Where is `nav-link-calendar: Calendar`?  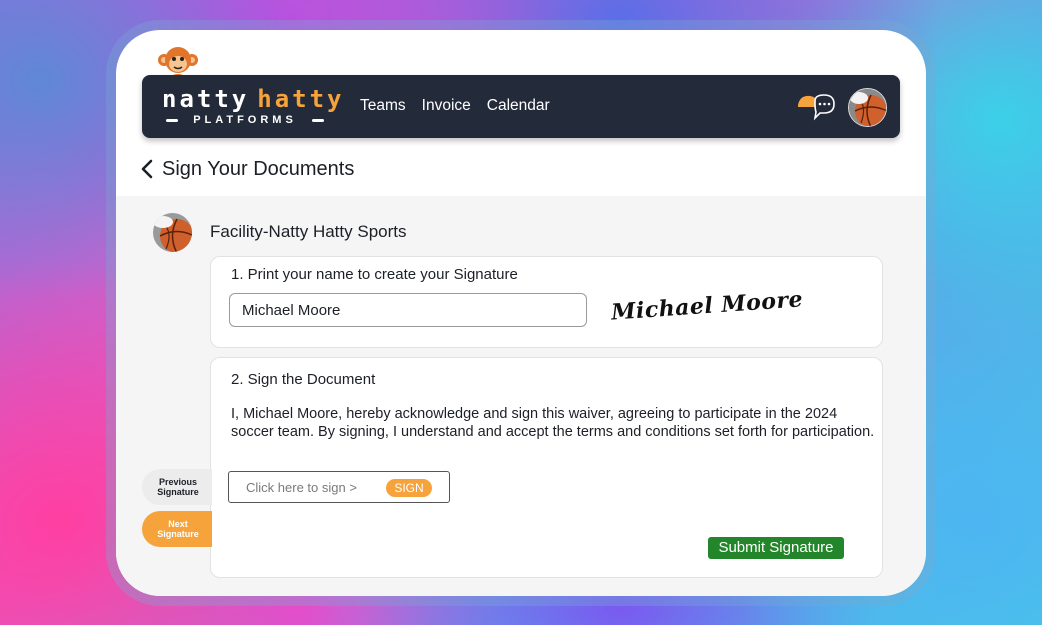
nav-link-calendar: Calendar is located at coordinates (518, 106).